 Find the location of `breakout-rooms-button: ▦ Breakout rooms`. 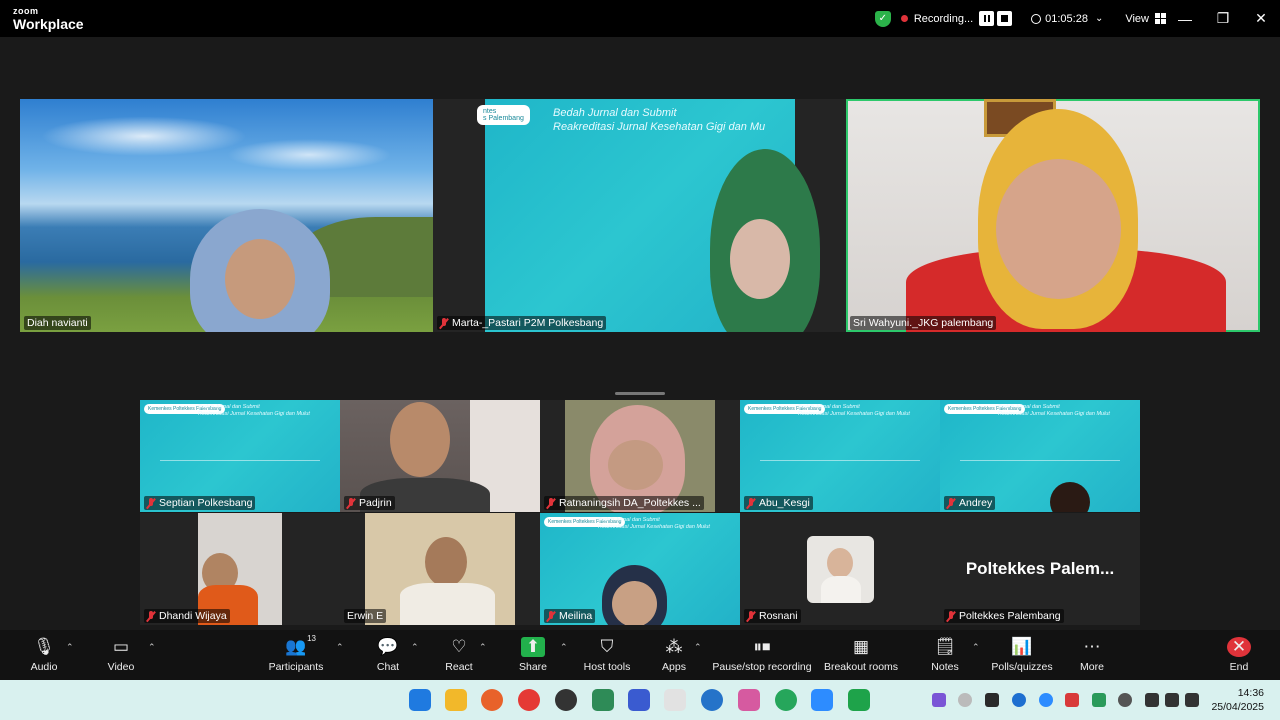

breakout-rooms-button: ▦ Breakout rooms is located at coordinates (861, 655).